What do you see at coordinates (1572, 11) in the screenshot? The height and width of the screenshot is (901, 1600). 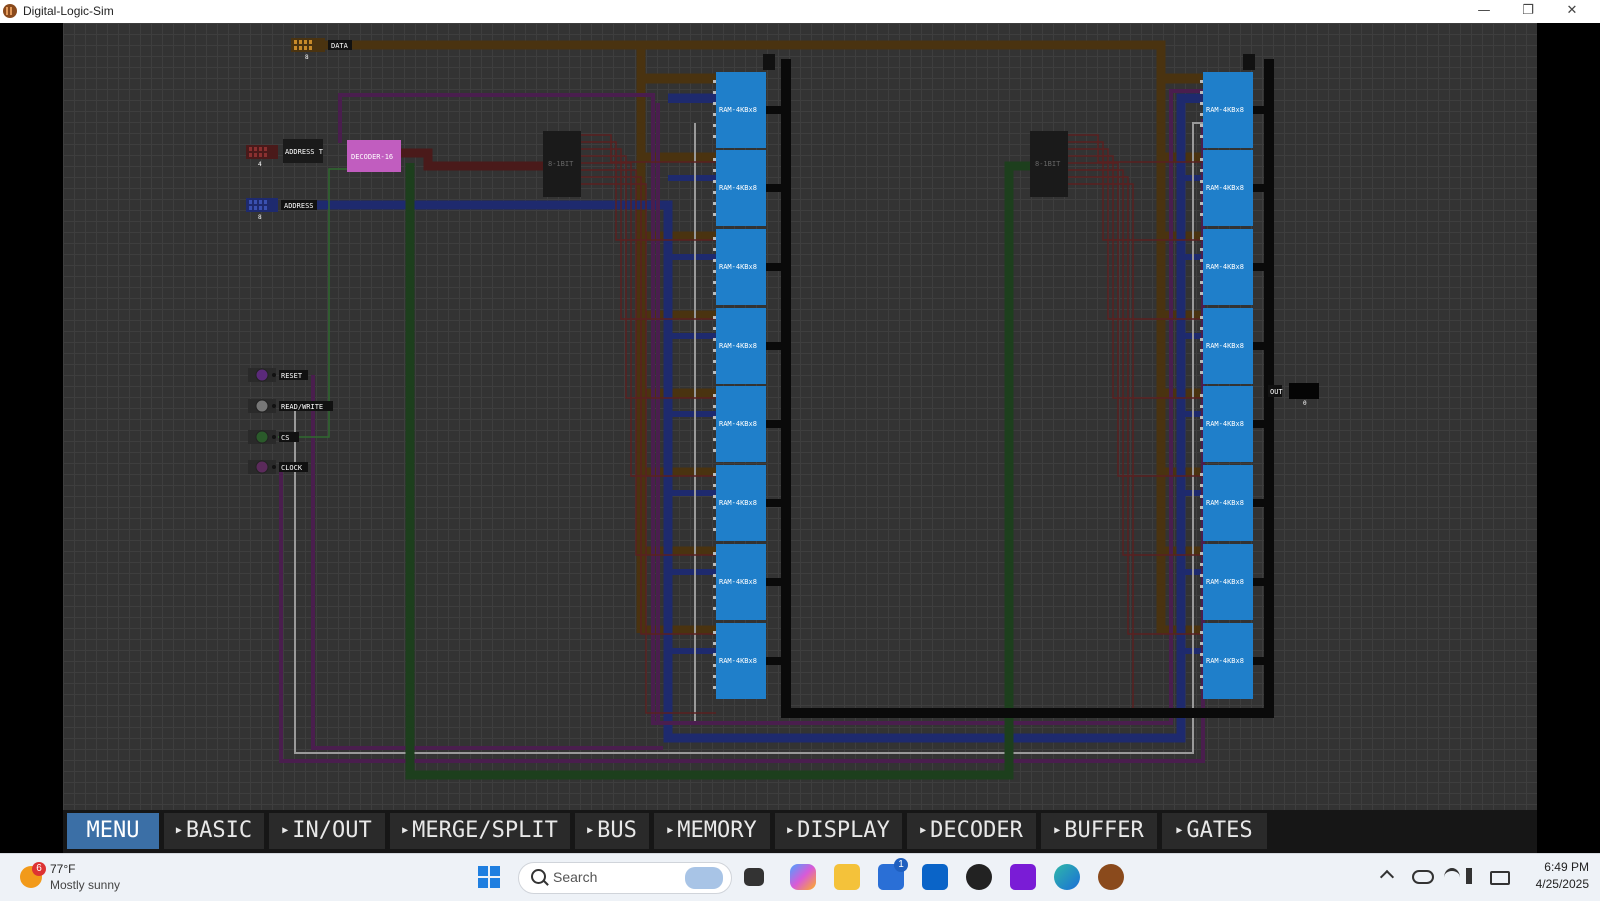 I see `close-button: ✕` at bounding box center [1572, 11].